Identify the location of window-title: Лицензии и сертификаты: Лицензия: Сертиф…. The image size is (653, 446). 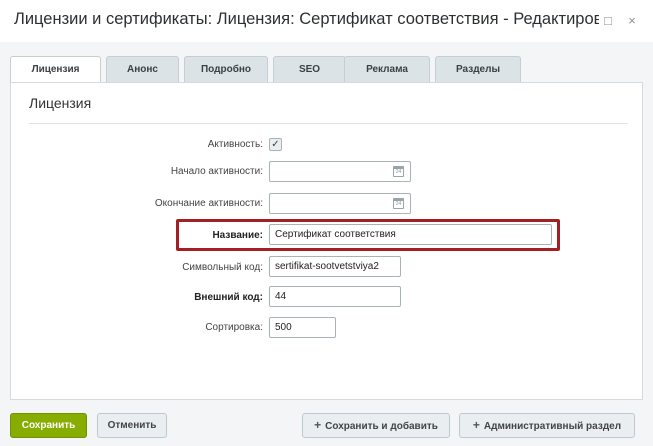
(306, 19).